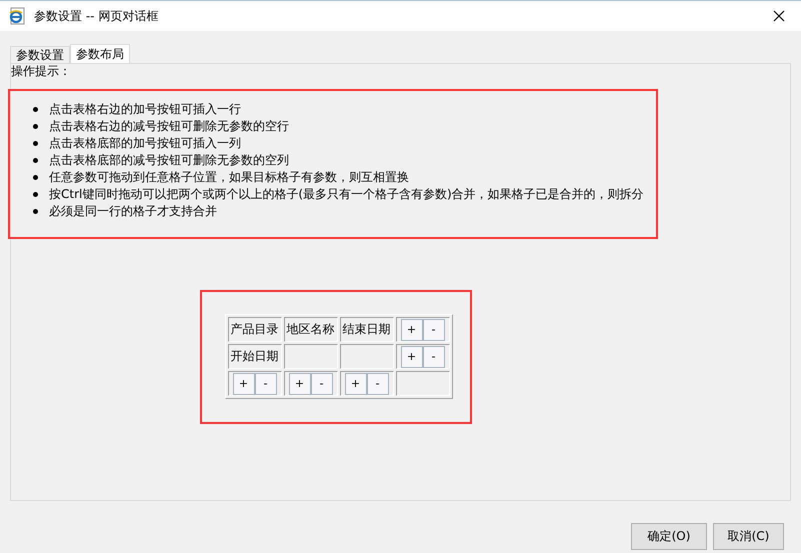 The width and height of the screenshot is (801, 553). Describe the element at coordinates (133, 211) in the screenshot. I see `hint-text: 必须是同一行的格子才支持合并` at that location.